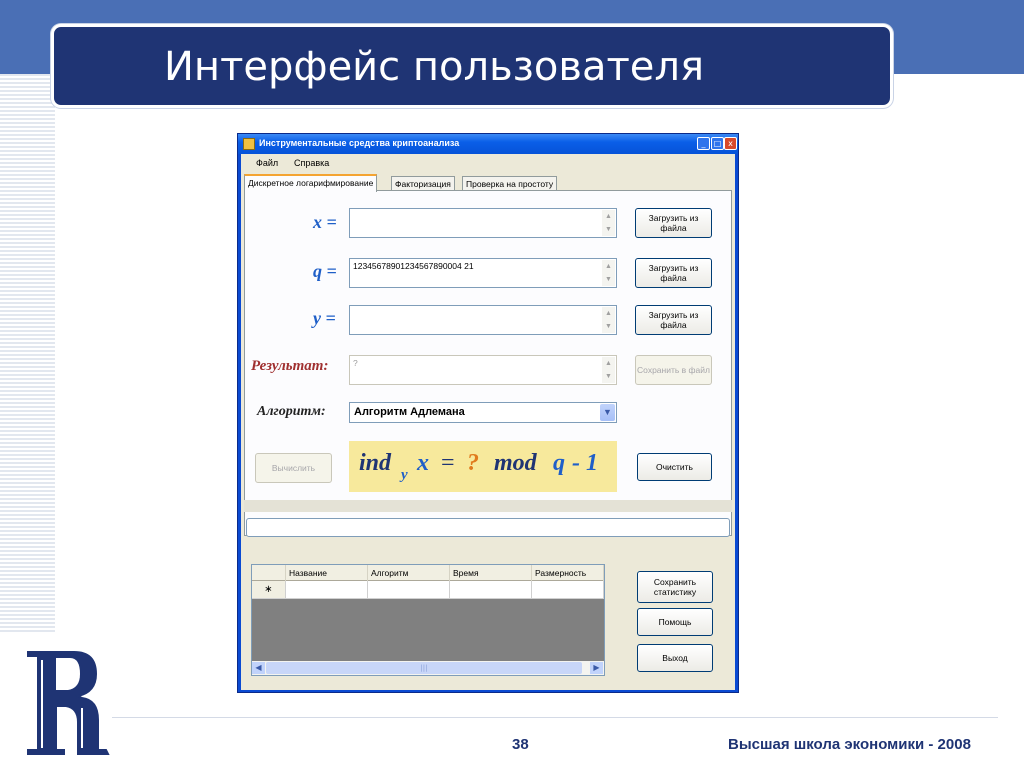 The image size is (1024, 768). Describe the element at coordinates (483, 273) in the screenshot. I see `q-input: 12345678901234567890004 21 ▲ ▼` at that location.